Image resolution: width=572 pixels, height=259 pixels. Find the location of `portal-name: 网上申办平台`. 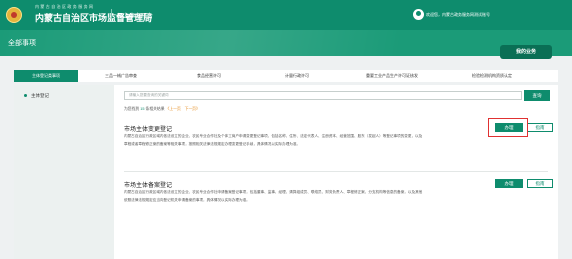

portal-name: 网上申办平台 is located at coordinates (135, 17).